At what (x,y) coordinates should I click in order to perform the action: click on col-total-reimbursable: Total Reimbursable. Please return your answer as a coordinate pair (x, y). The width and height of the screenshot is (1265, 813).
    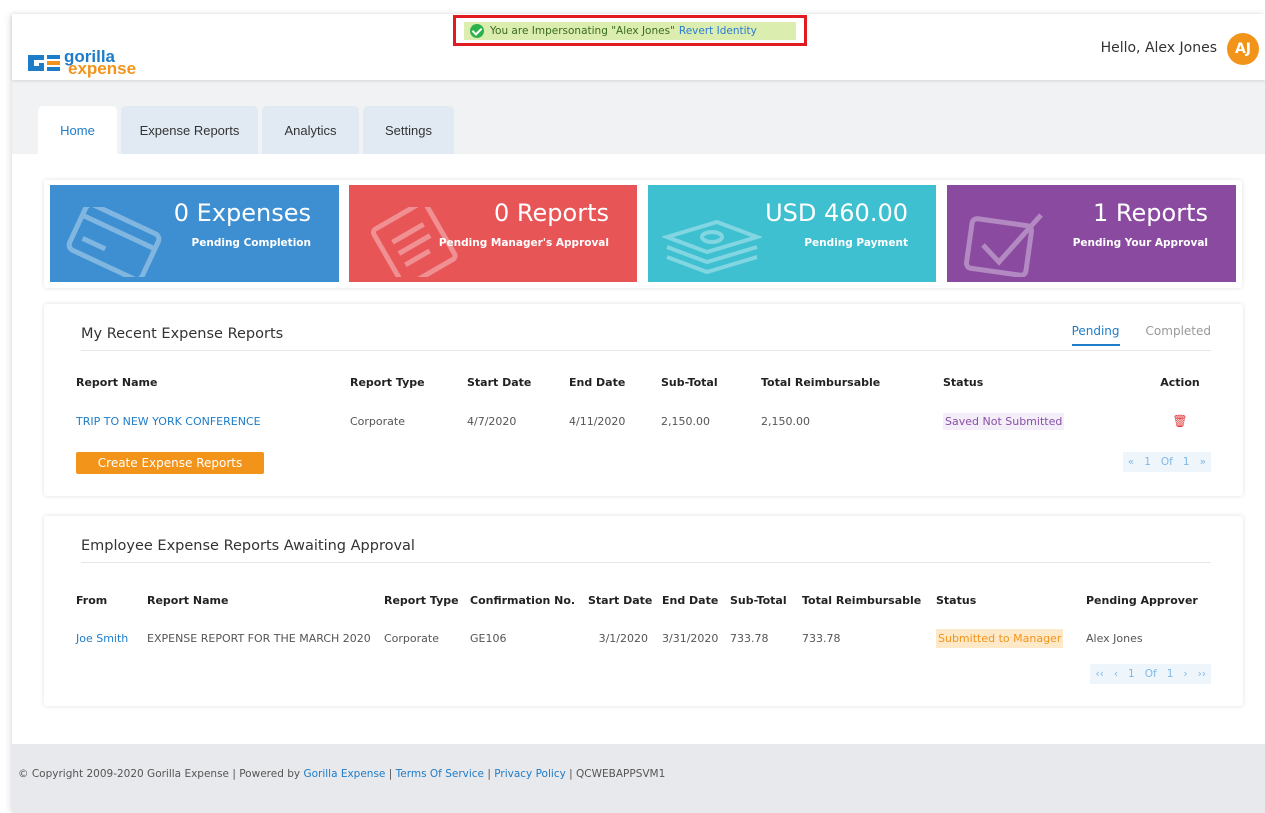
    Looking at the image, I should click on (821, 382).